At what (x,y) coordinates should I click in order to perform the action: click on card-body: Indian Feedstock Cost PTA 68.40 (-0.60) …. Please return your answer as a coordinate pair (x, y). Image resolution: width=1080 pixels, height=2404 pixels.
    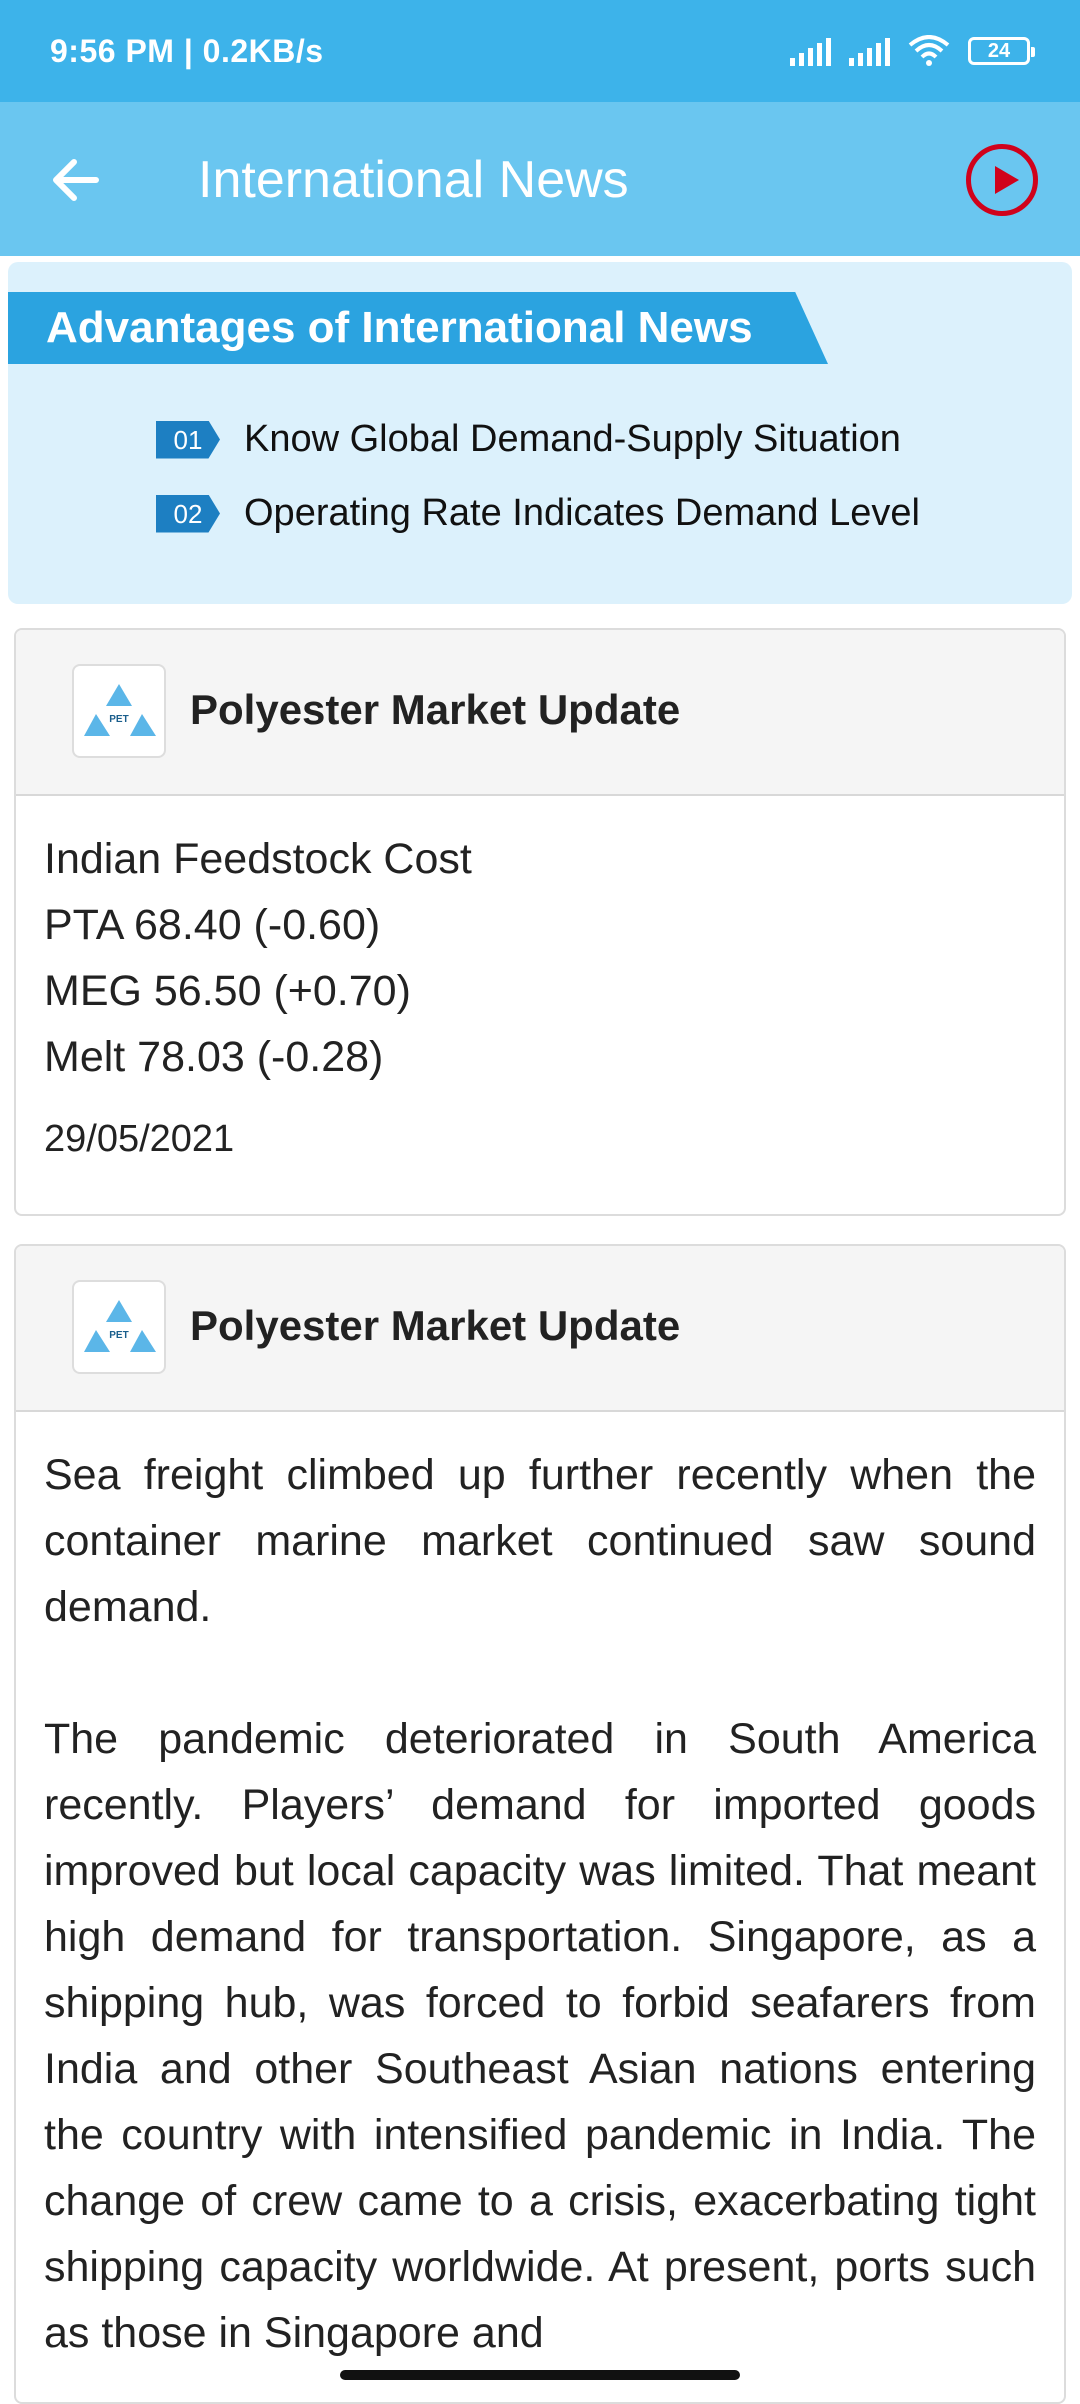
    Looking at the image, I should click on (540, 978).